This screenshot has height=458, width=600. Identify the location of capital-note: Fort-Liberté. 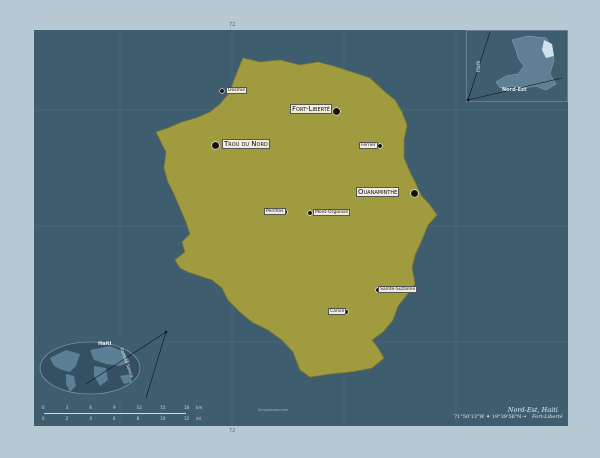
(547, 417).